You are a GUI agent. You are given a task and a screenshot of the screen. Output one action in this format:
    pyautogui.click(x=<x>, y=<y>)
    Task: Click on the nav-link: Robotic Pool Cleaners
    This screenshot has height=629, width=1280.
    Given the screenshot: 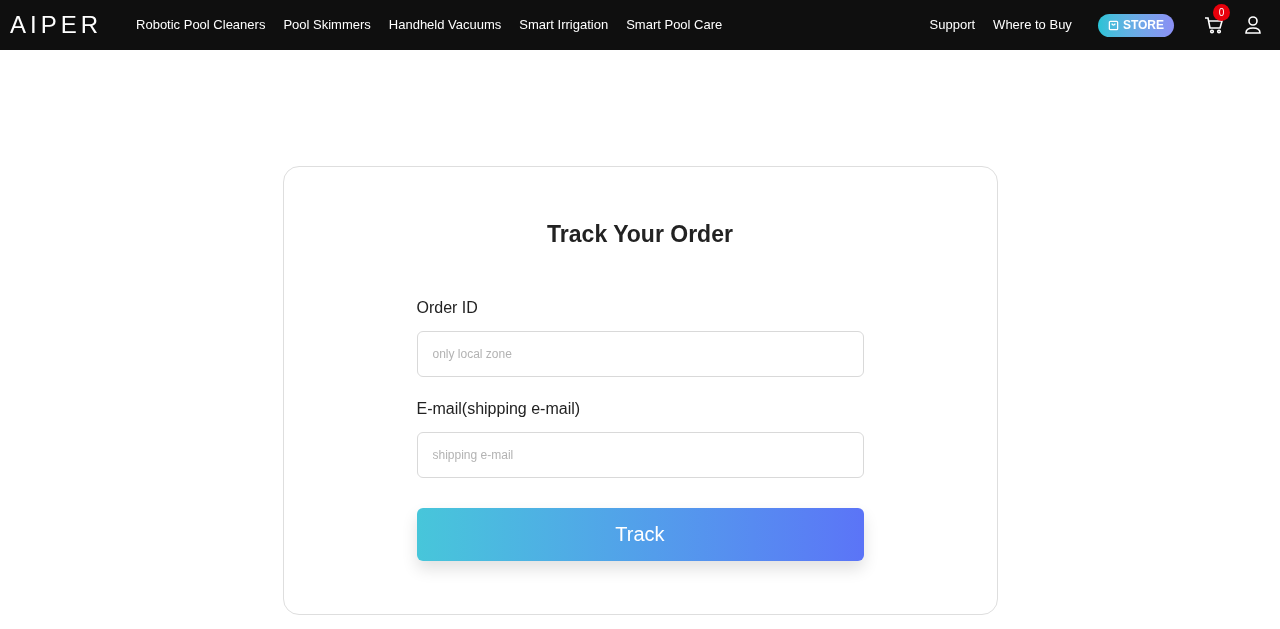 What is the action you would take?
    pyautogui.click(x=201, y=25)
    